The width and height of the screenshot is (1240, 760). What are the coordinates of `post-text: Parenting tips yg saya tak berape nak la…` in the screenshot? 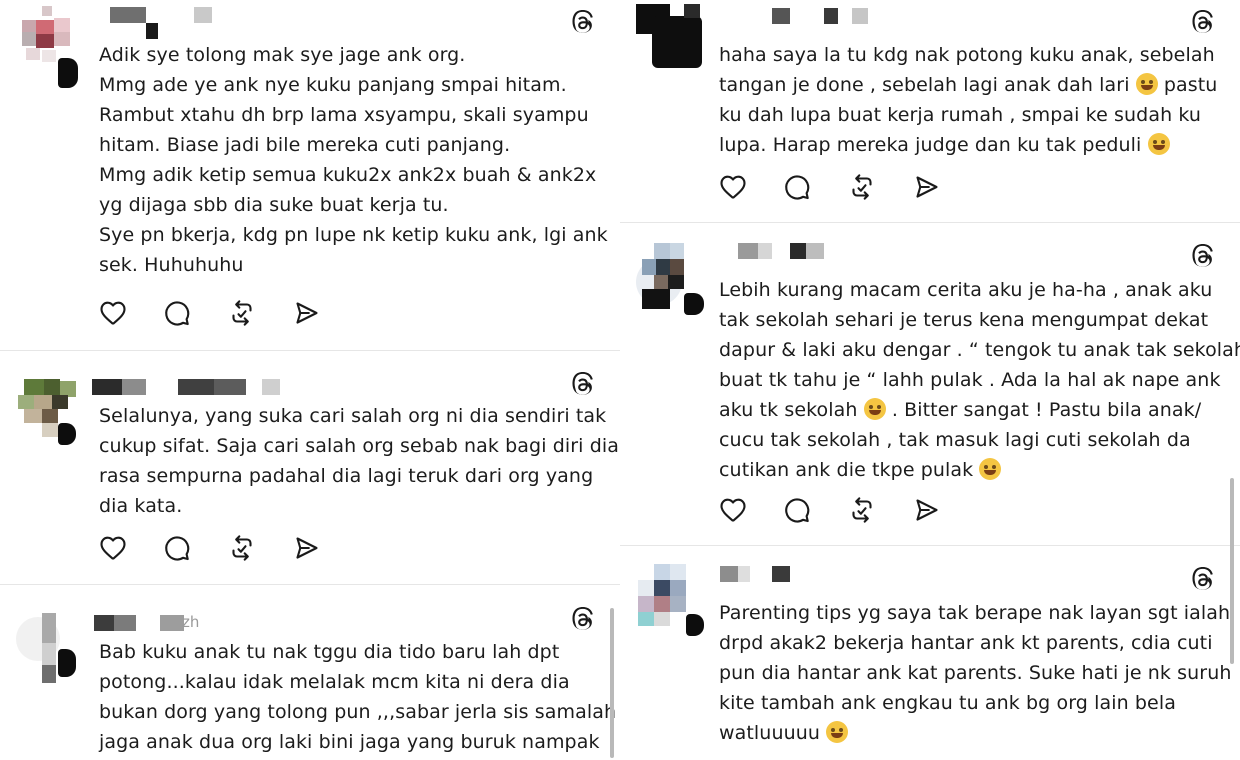 It's located at (975, 673).